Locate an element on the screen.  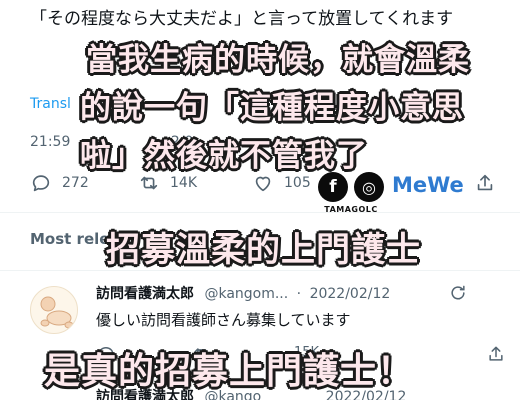
most-relevant-header: Most rele is located at coordinates (70, 239).